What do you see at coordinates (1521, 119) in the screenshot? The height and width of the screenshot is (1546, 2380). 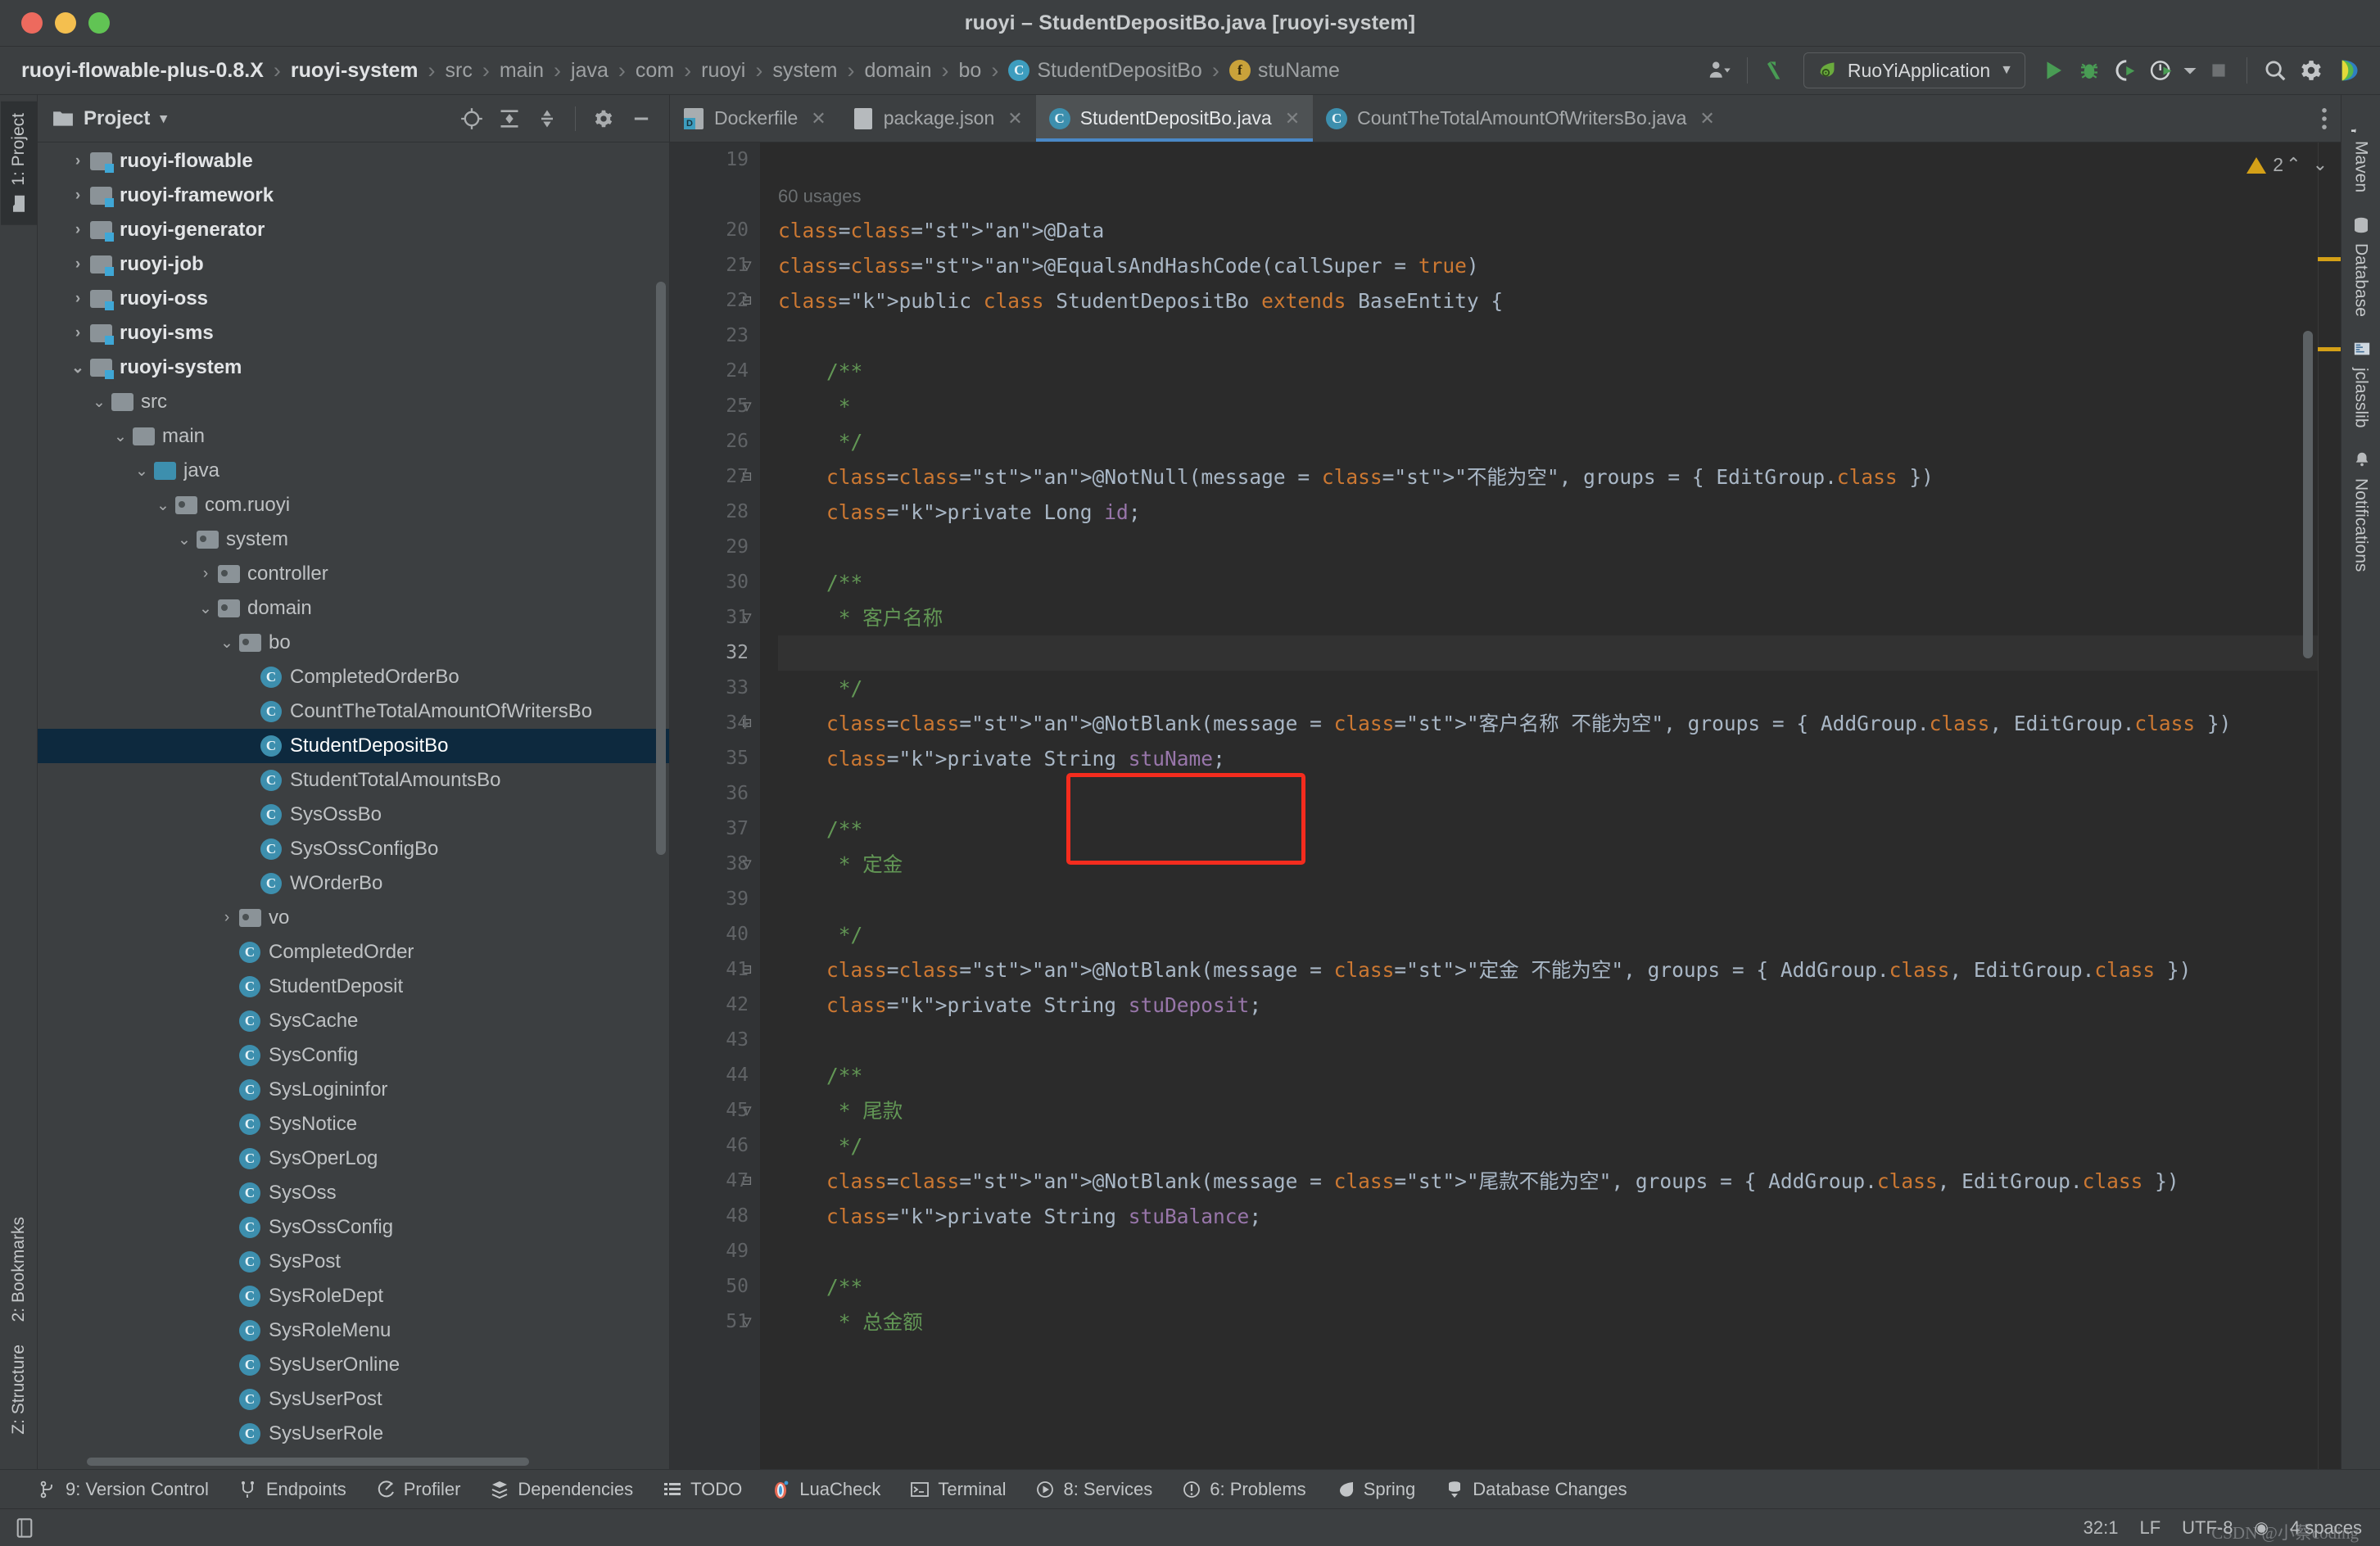 I see `editor-tab-countthetotalamountofwritersbo-java: C CountTheTotalAmountOfWritersBo.java ✕` at bounding box center [1521, 119].